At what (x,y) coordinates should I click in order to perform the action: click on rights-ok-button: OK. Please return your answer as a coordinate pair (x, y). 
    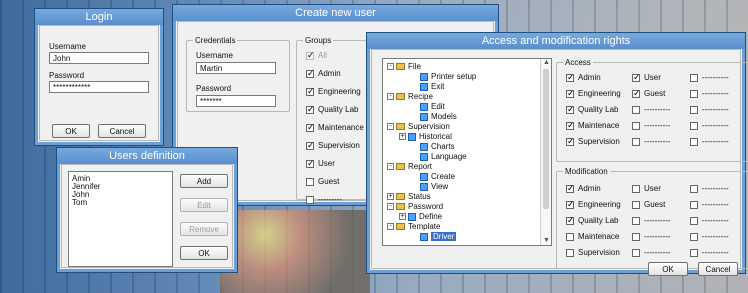
    Looking at the image, I should click on (668, 269).